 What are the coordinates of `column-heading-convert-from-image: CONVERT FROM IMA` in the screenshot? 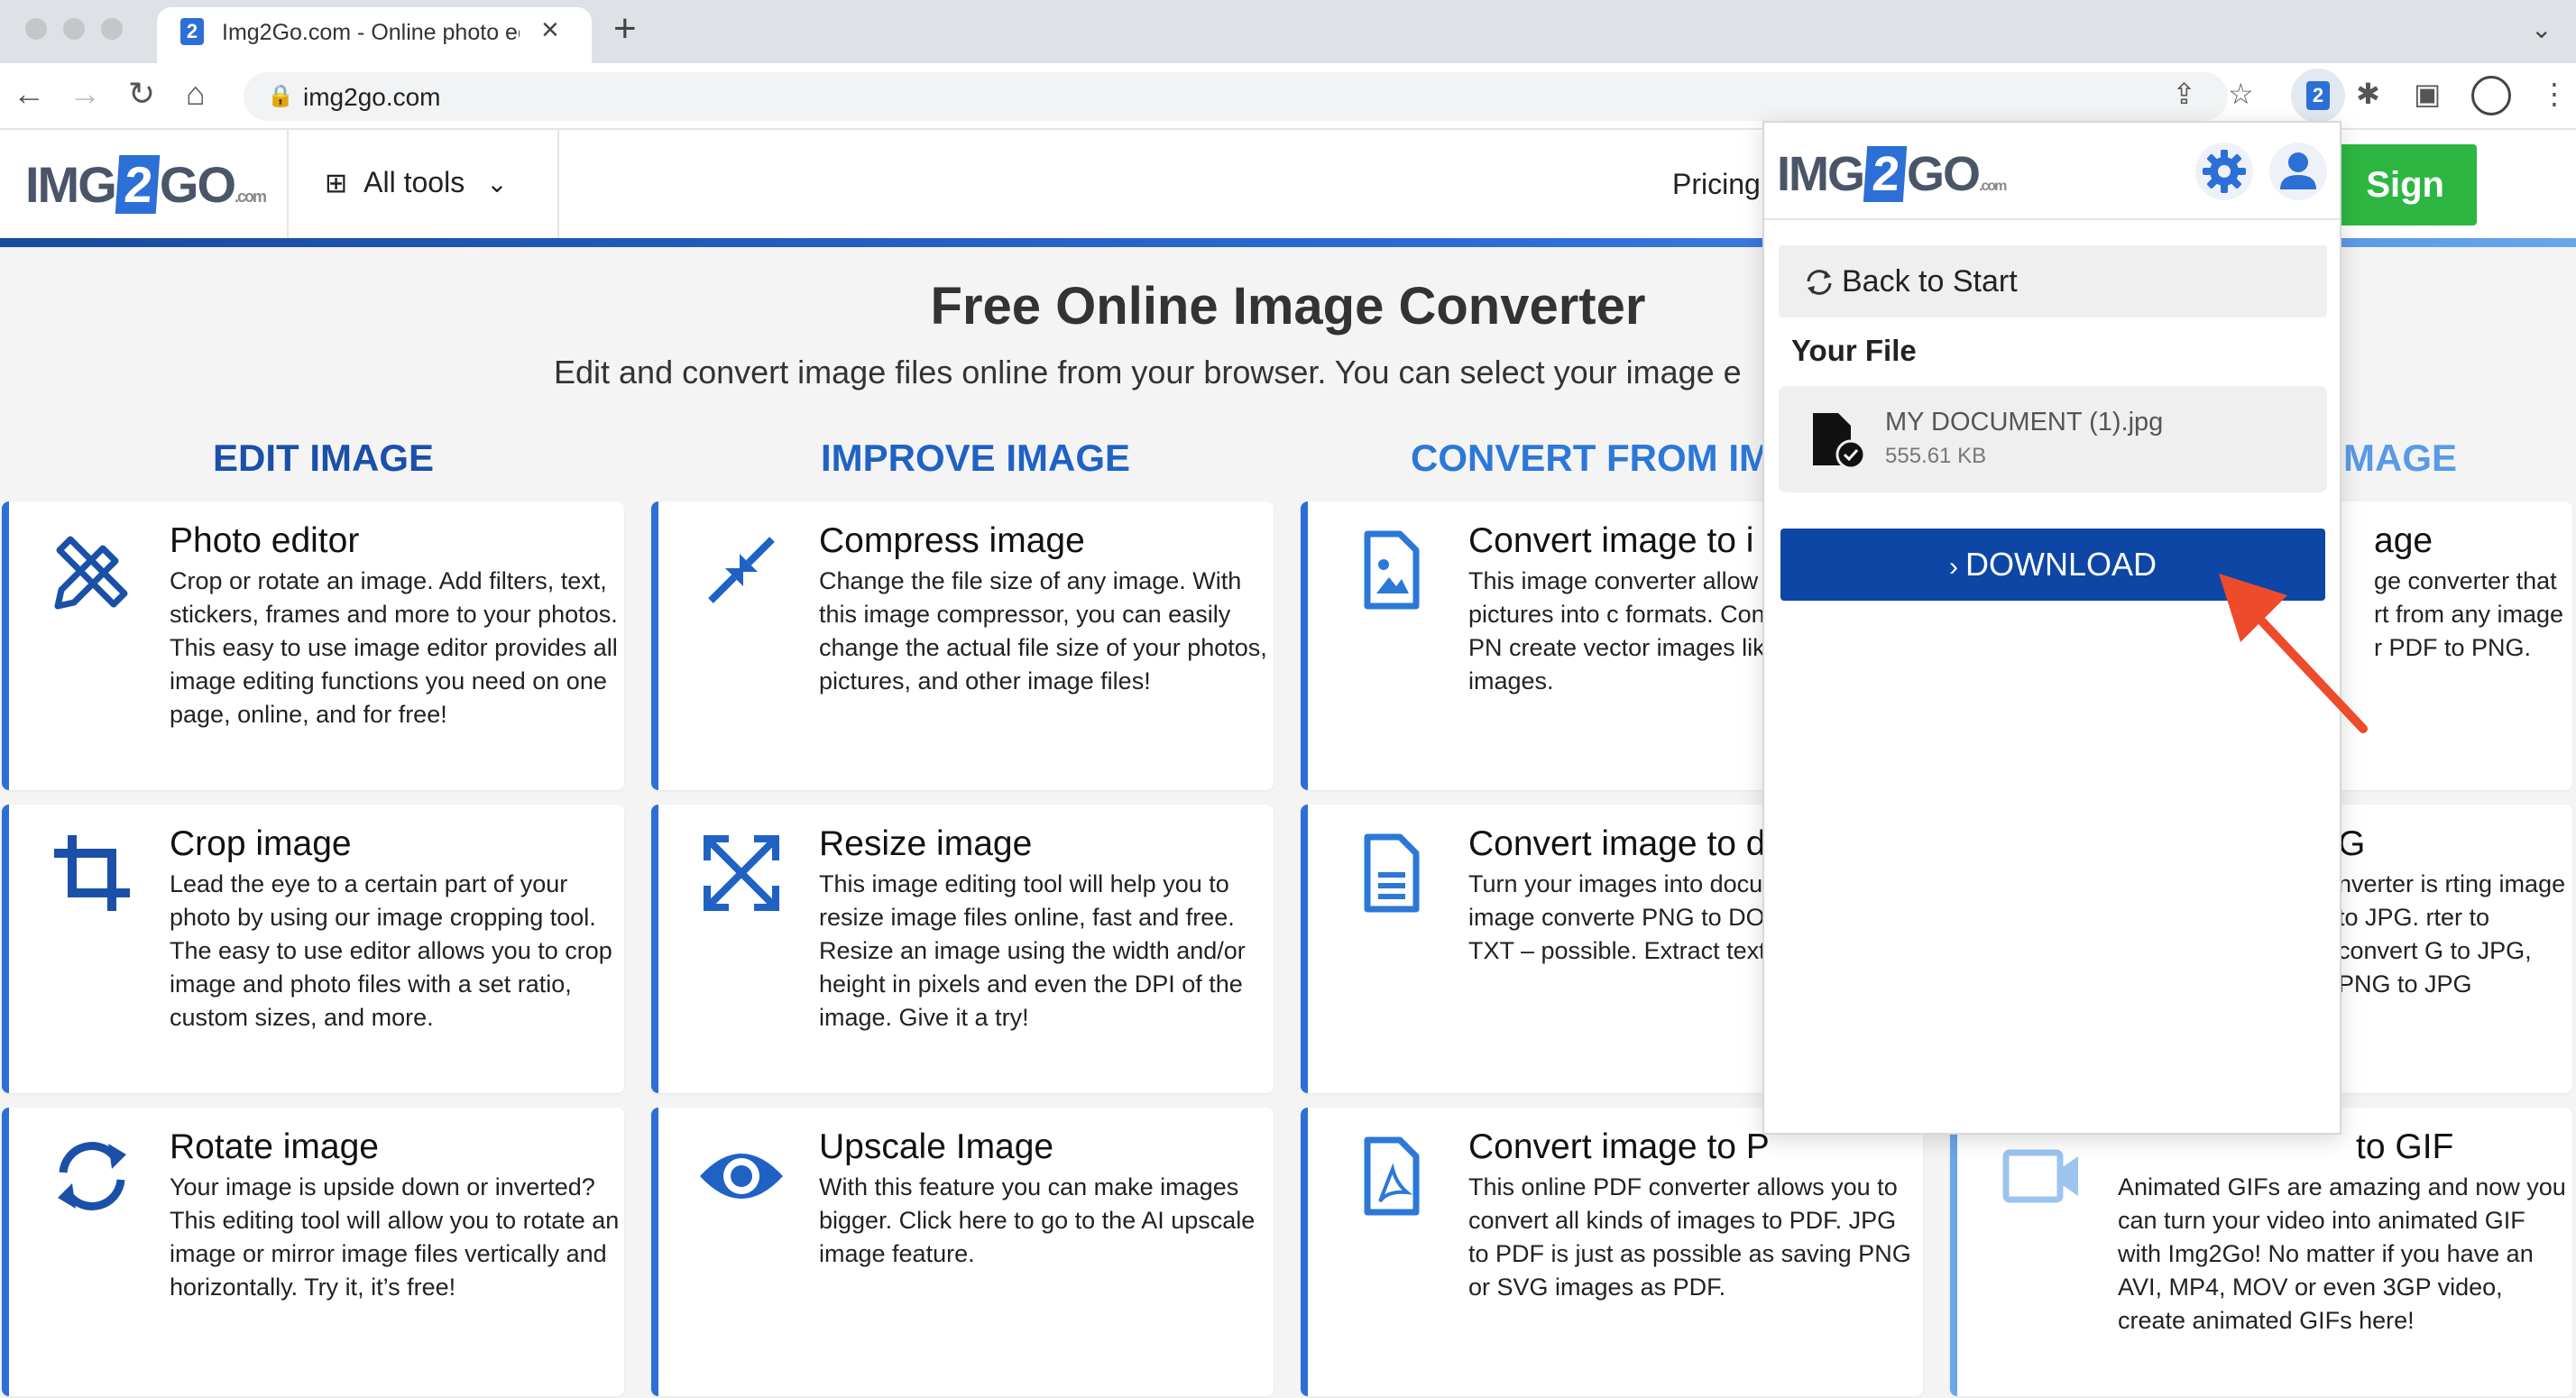 It's located at (1605, 458).